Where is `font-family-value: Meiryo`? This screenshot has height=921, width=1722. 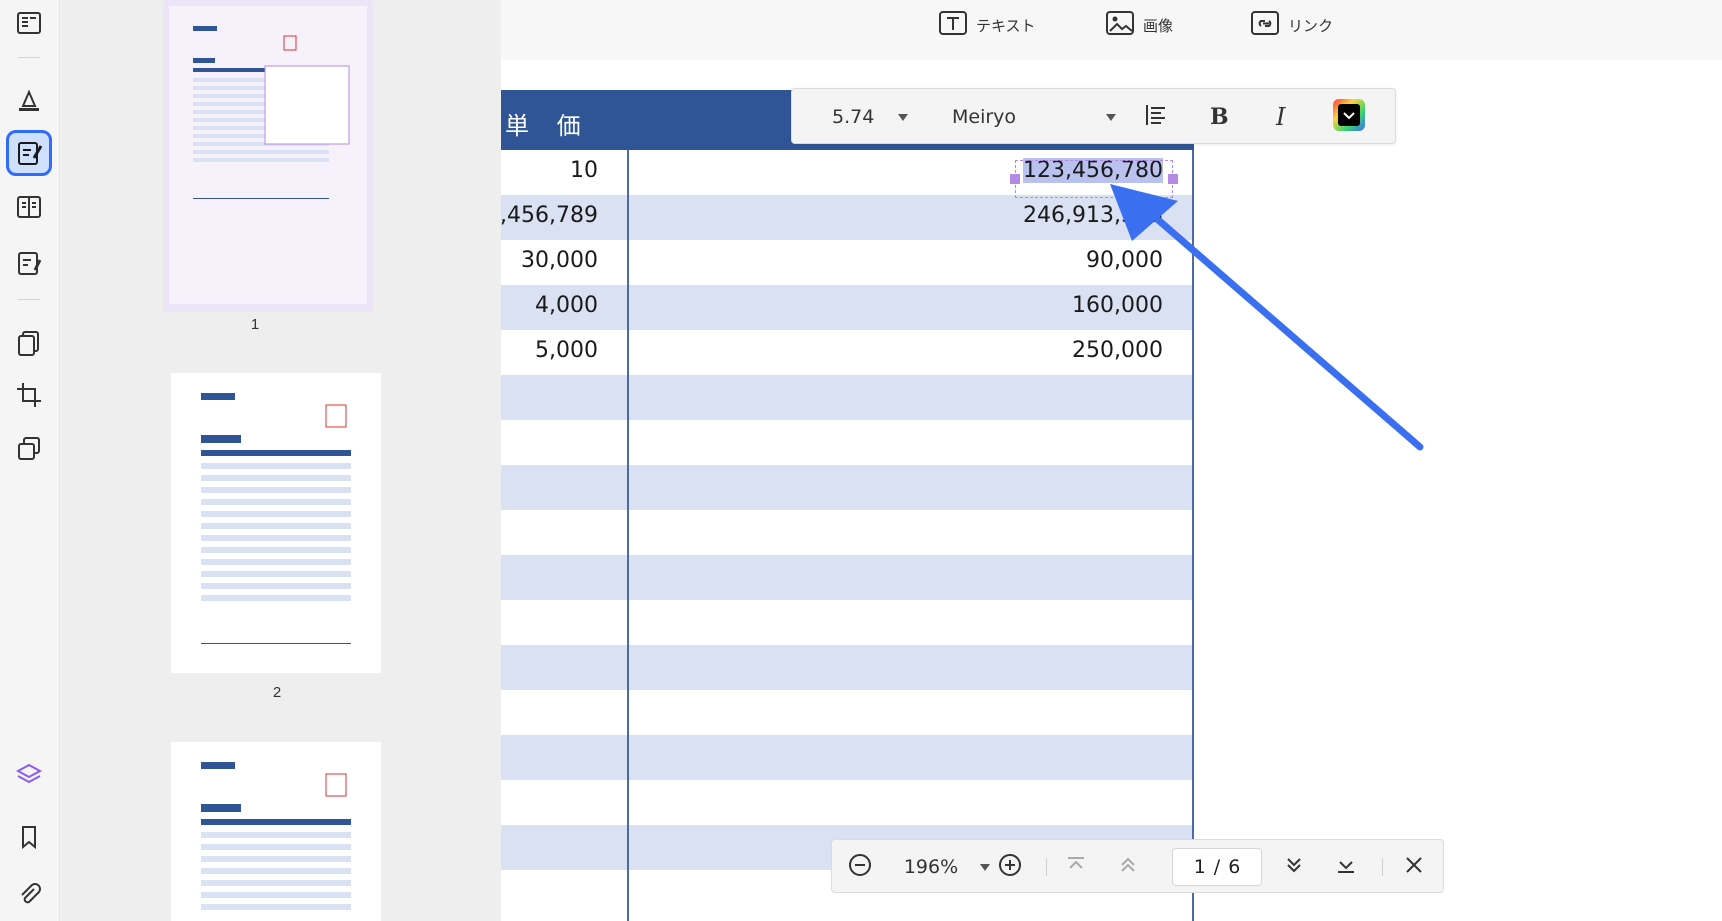 font-family-value: Meiryo is located at coordinates (984, 117).